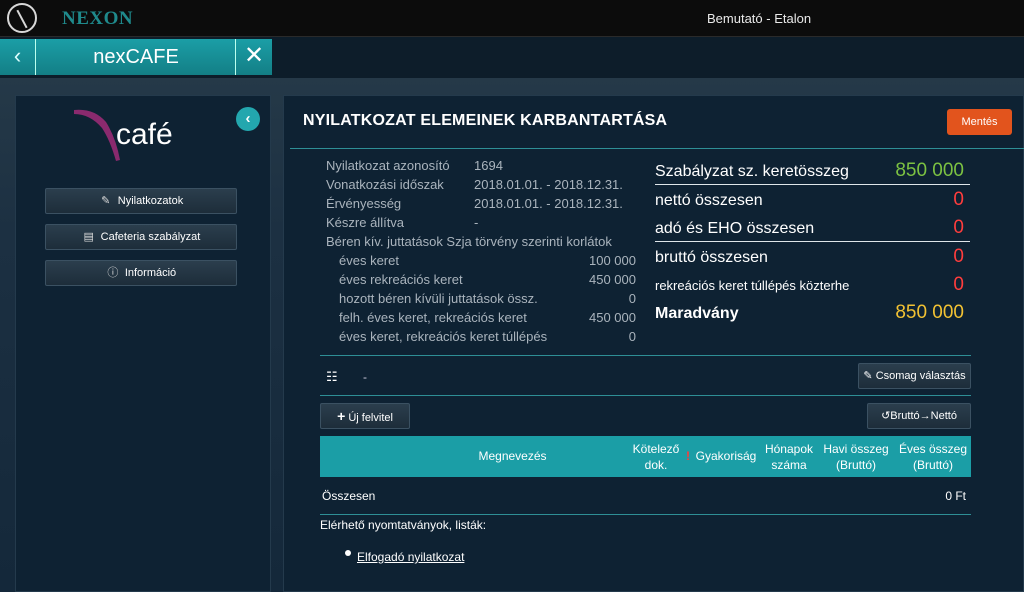 Image resolution: width=1024 pixels, height=592 pixels. What do you see at coordinates (856, 457) in the screenshot?
I see `column-header-monthly: Havi összeg (Bruttó)` at bounding box center [856, 457].